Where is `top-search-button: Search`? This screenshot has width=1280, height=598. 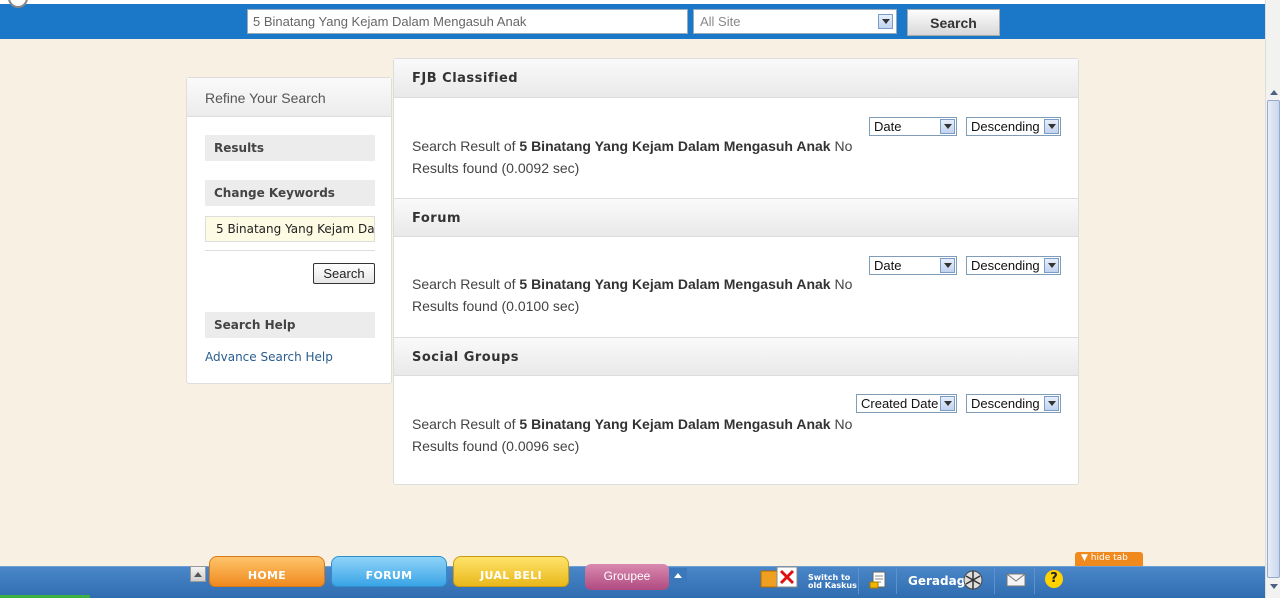
top-search-button: Search is located at coordinates (953, 22).